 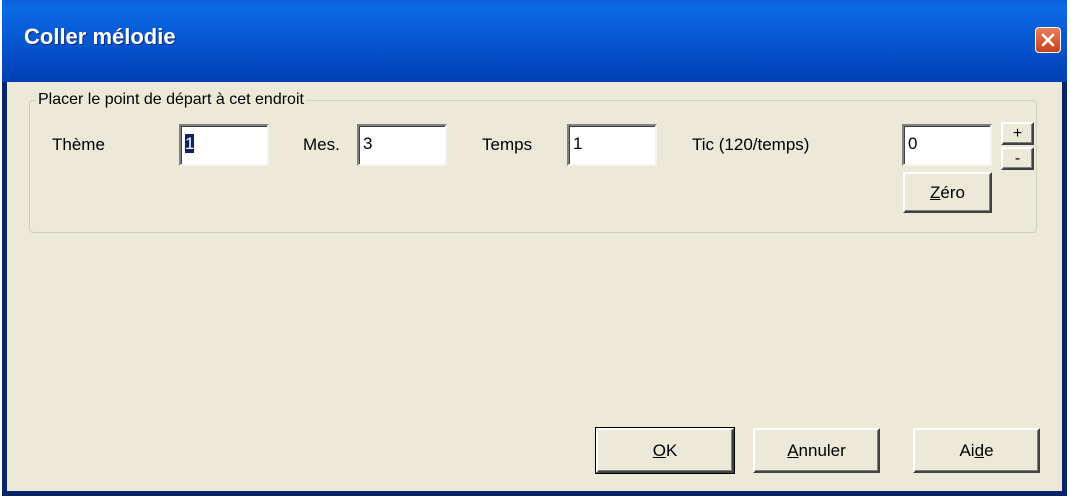 What do you see at coordinates (967, 450) in the screenshot?
I see `aide-pre: Ai` at bounding box center [967, 450].